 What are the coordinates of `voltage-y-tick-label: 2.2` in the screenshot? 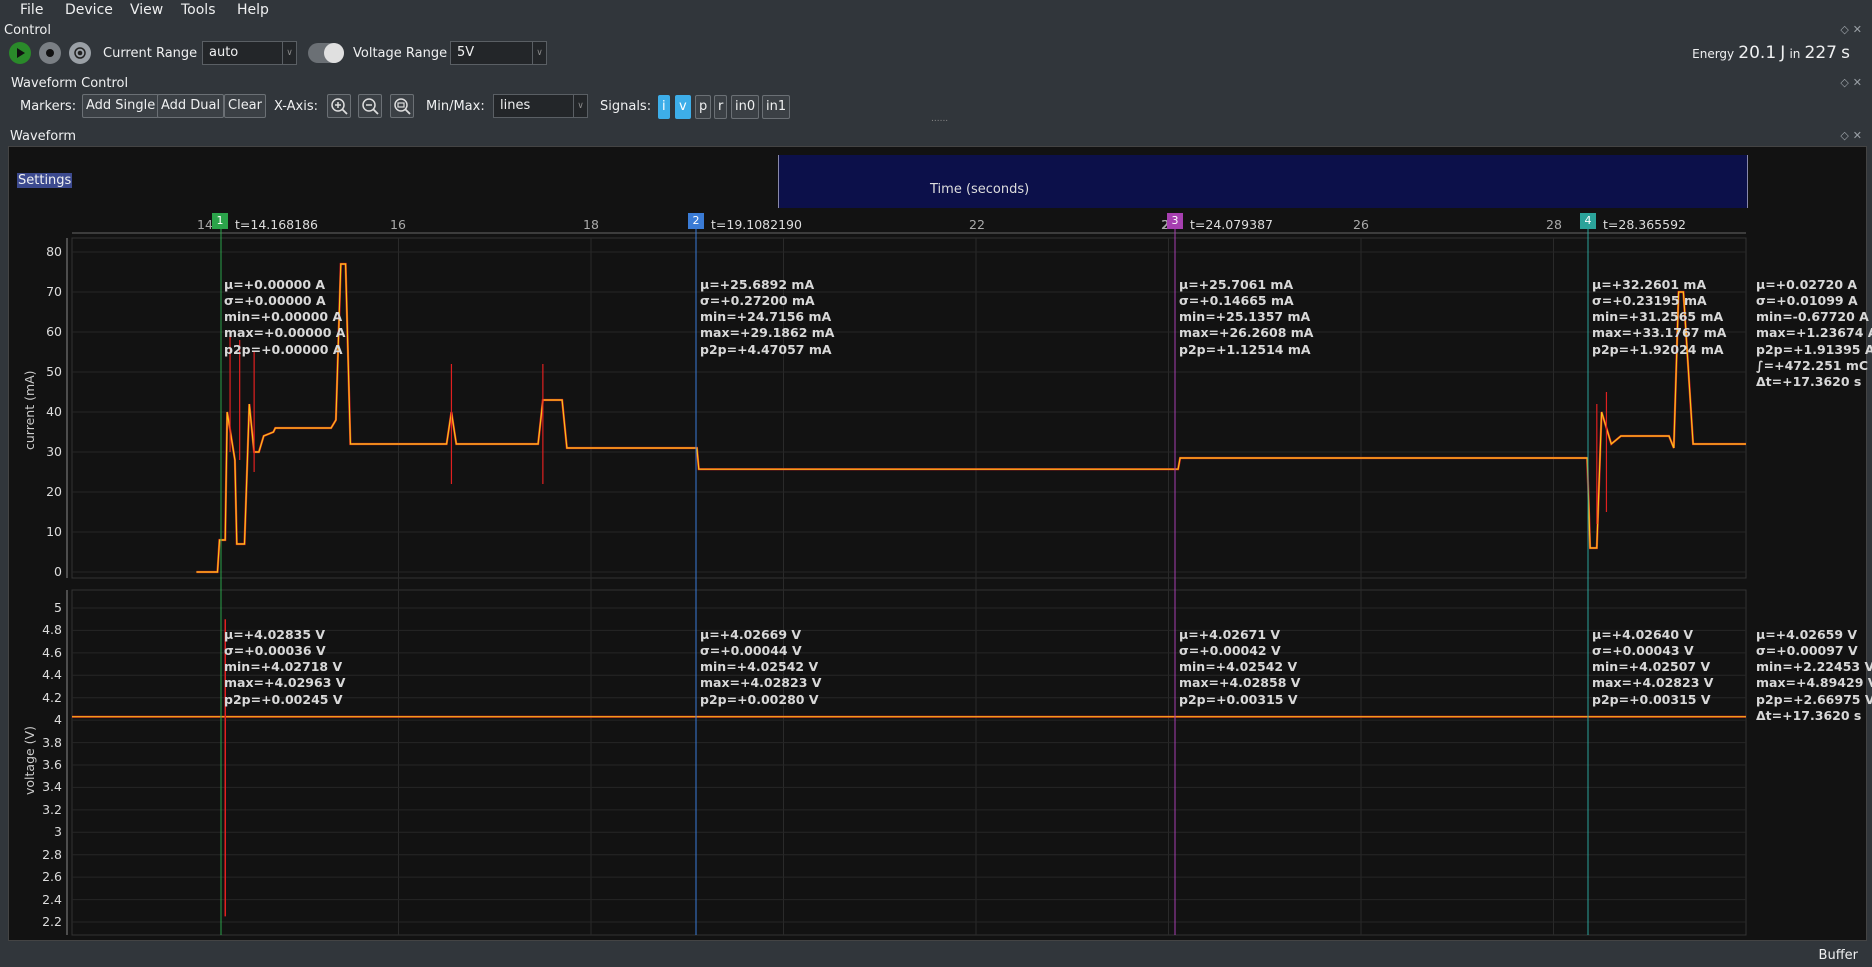 It's located at (52, 921).